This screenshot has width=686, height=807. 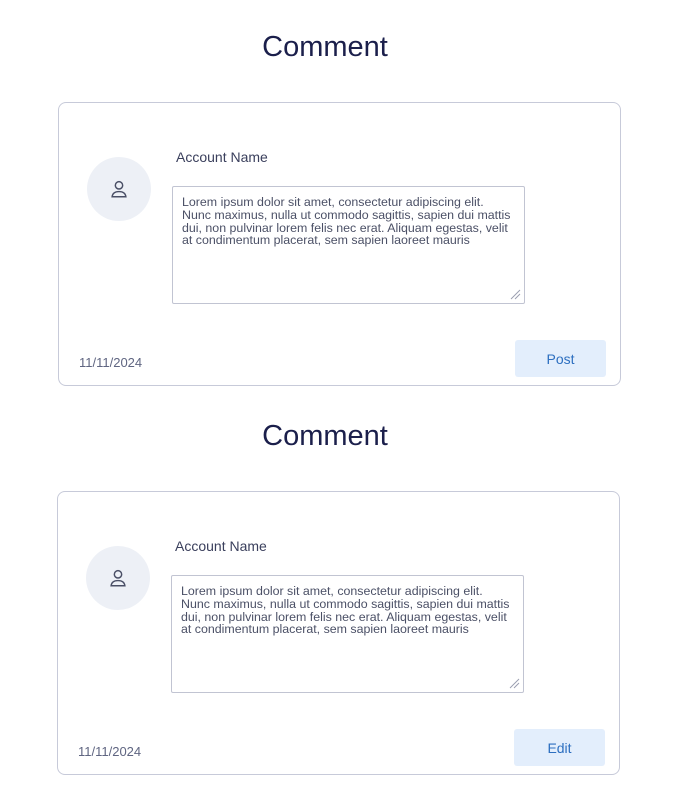 What do you see at coordinates (559, 747) in the screenshot?
I see `edit-button: Edit` at bounding box center [559, 747].